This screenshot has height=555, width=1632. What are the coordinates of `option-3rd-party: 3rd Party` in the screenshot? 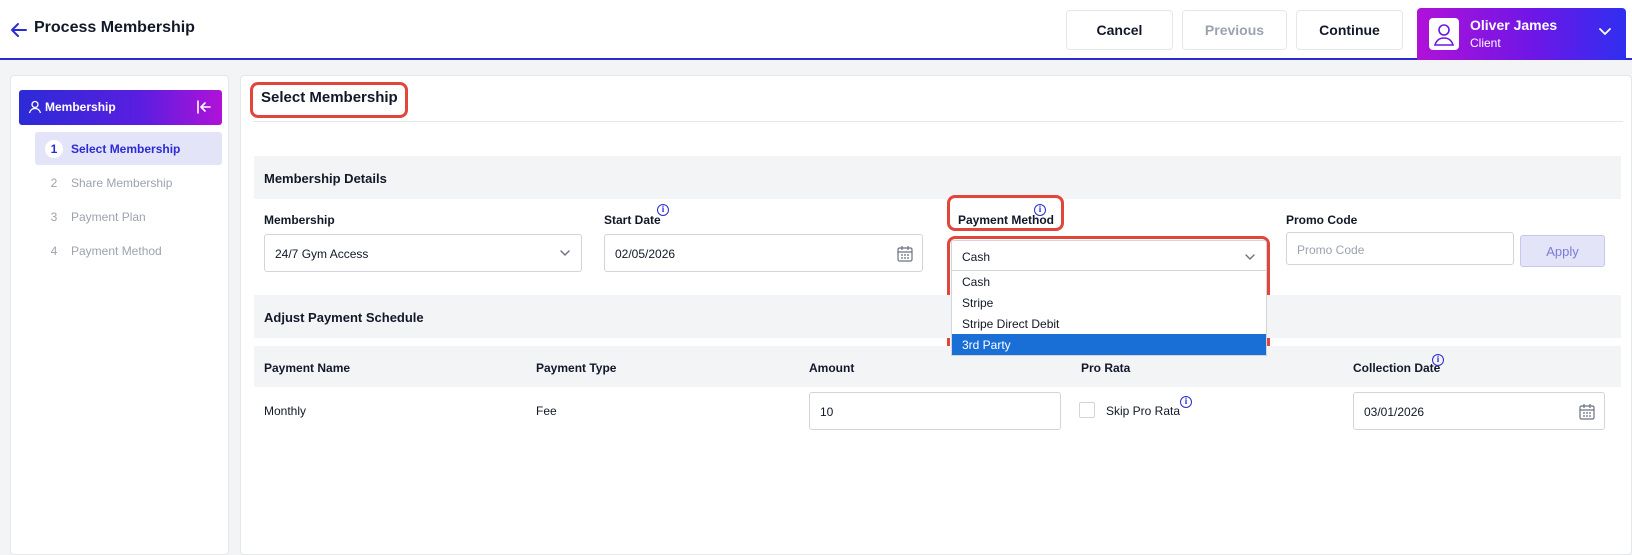 It's located at (1109, 344).